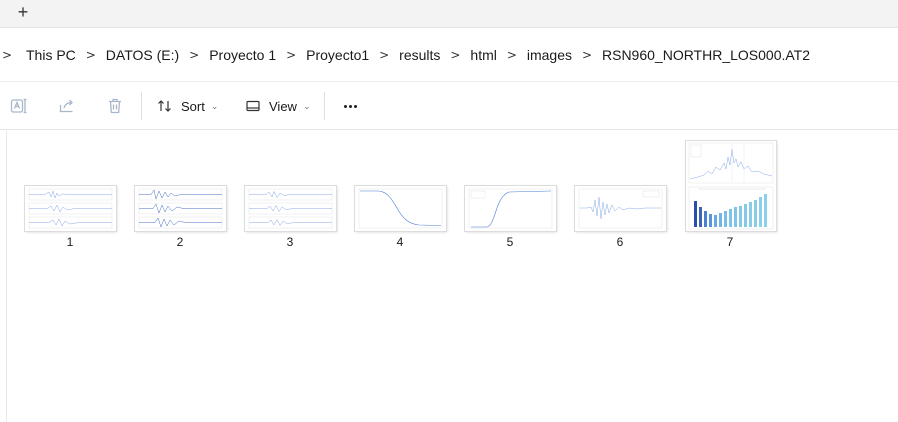 The height and width of the screenshot is (422, 898). Describe the element at coordinates (283, 106) in the screenshot. I see `view-label: View` at that location.